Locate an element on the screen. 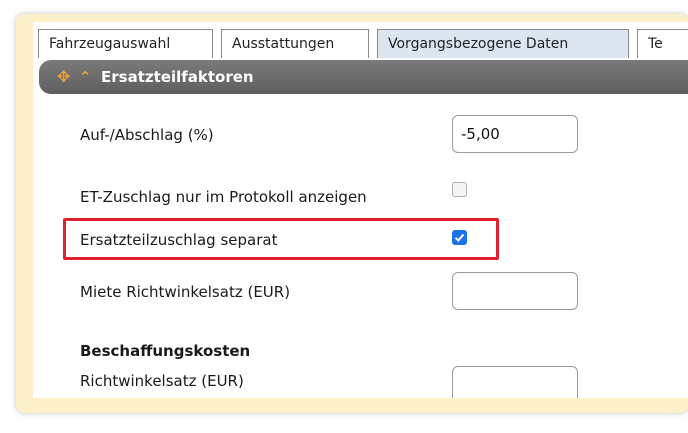 This screenshot has height=433, width=688. section-title: Ersatzteilfaktoren is located at coordinates (177, 77).